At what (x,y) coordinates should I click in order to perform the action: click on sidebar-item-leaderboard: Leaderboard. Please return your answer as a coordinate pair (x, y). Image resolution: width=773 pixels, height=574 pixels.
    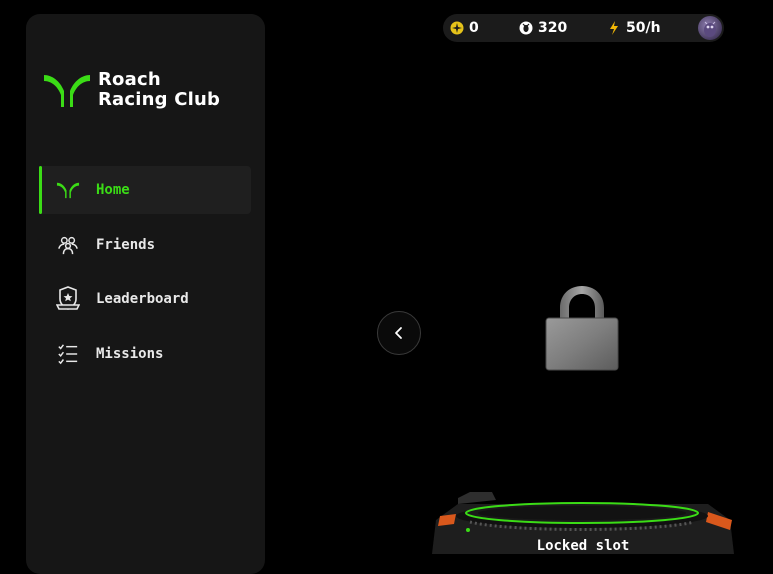
    Looking at the image, I should click on (145, 299).